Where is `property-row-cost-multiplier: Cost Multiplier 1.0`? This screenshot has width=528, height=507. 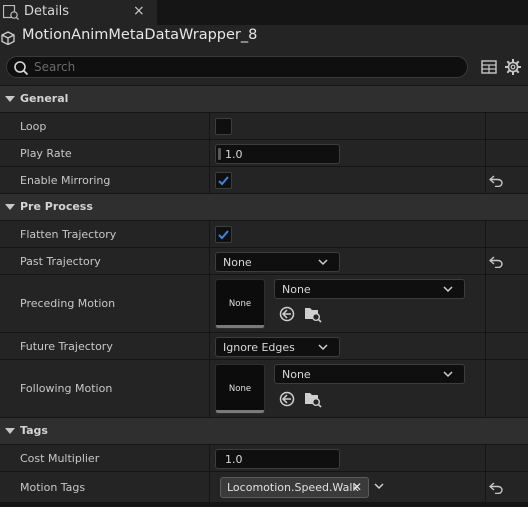 property-row-cost-multiplier: Cost Multiplier 1.0 is located at coordinates (264, 457).